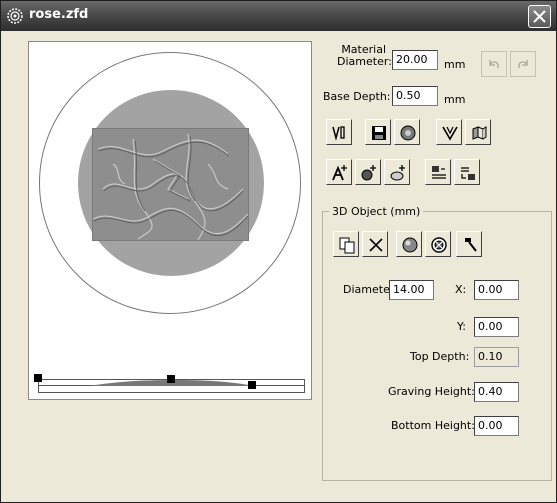 The width and height of the screenshot is (557, 503). I want to click on material-diameter-label: Material Diameter:, so click(364, 55).